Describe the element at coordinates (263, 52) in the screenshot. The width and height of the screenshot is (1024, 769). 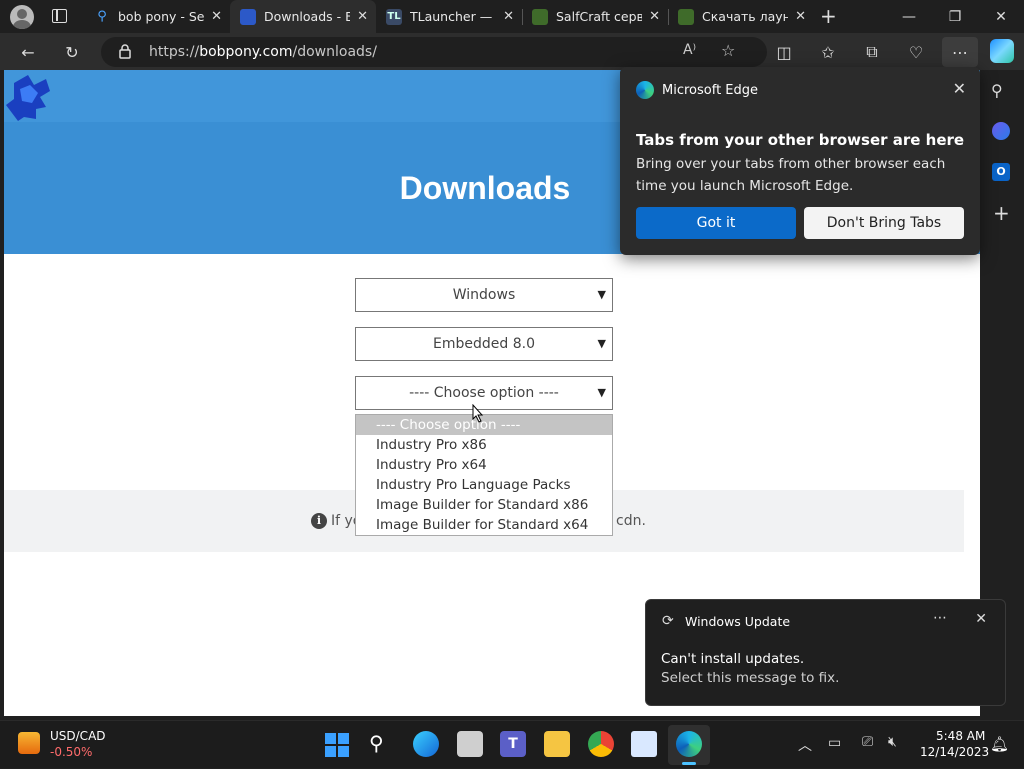
I see `url-text: https://bobpony.com/downloads/` at that location.